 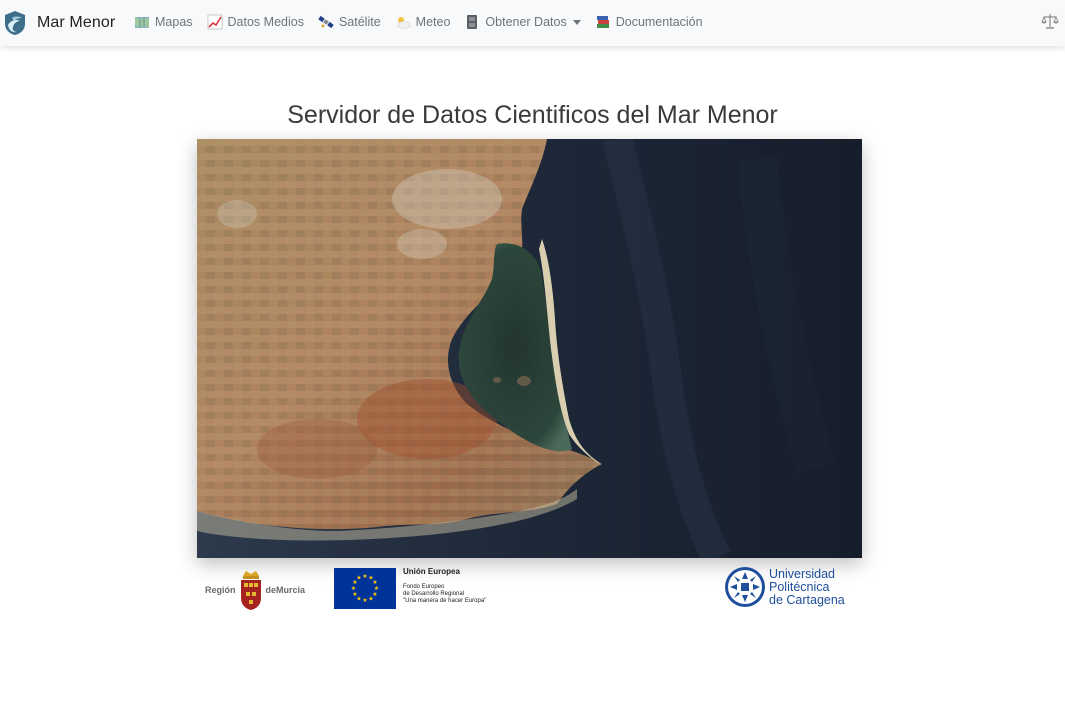 What do you see at coordinates (659, 22) in the screenshot?
I see `nav-documentacion-label: Documentación` at bounding box center [659, 22].